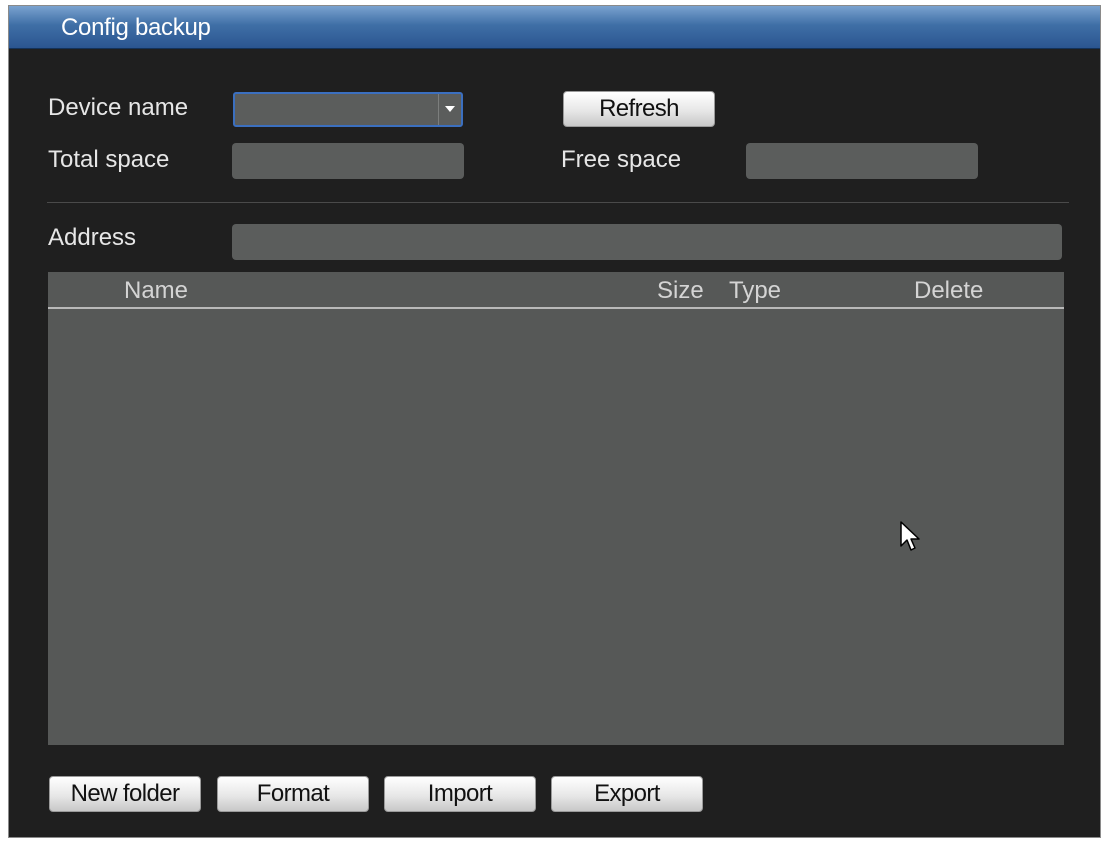 This screenshot has height=842, width=1108. What do you see at coordinates (125, 794) in the screenshot?
I see `new-folder-button: New folder` at bounding box center [125, 794].